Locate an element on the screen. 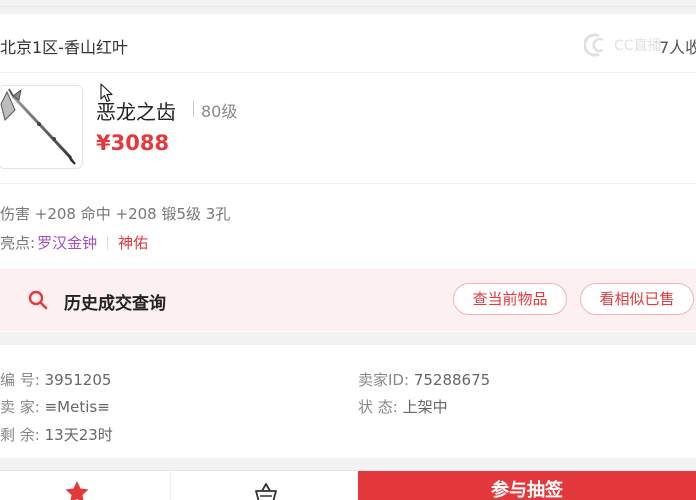 Image resolution: width=696 pixels, height=500 pixels. seller-id-label: 卖家ID: is located at coordinates (384, 380).